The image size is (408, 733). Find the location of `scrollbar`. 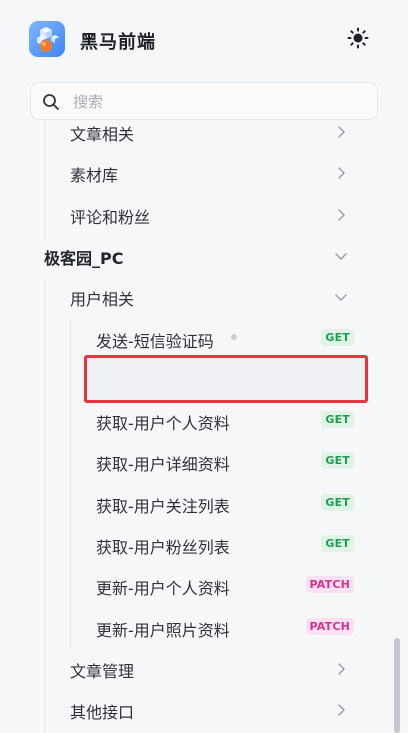

scrollbar is located at coordinates (397, 685).